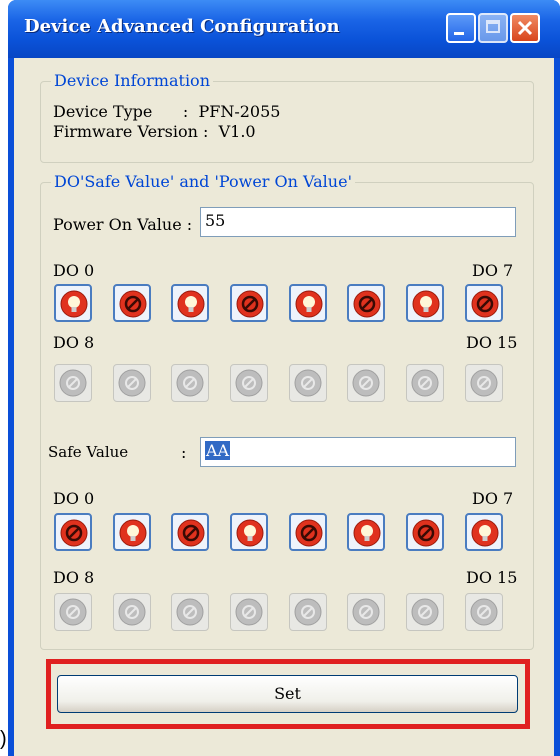 The width and height of the screenshot is (560, 756). I want to click on power-on-do14-button, so click(425, 383).